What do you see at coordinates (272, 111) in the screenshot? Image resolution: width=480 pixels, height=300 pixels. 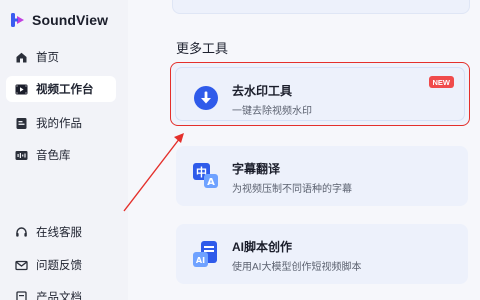 I see `tool-subtitle: 一键去除视频水印` at bounding box center [272, 111].